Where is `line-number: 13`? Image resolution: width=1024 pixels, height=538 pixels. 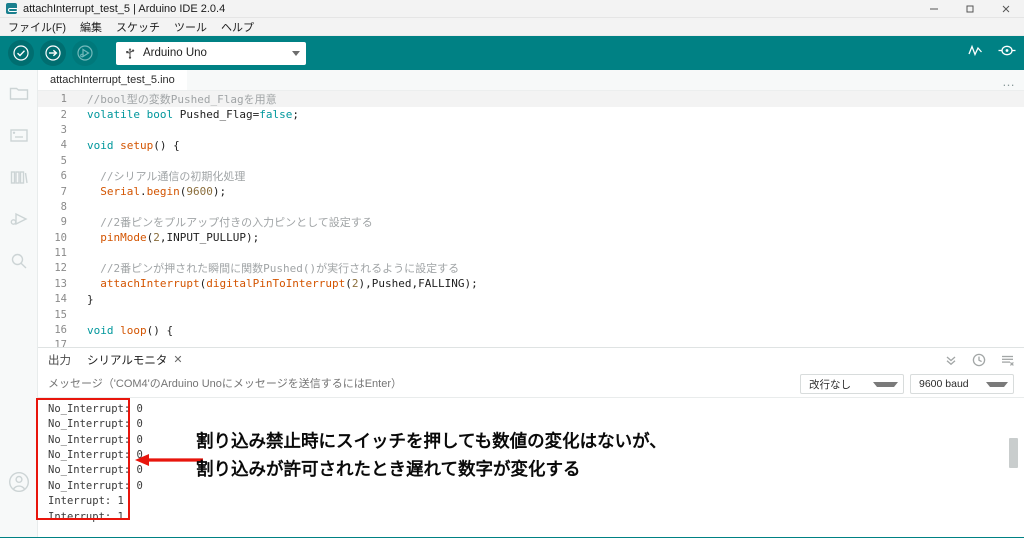
line-number: 13 is located at coordinates (60, 283).